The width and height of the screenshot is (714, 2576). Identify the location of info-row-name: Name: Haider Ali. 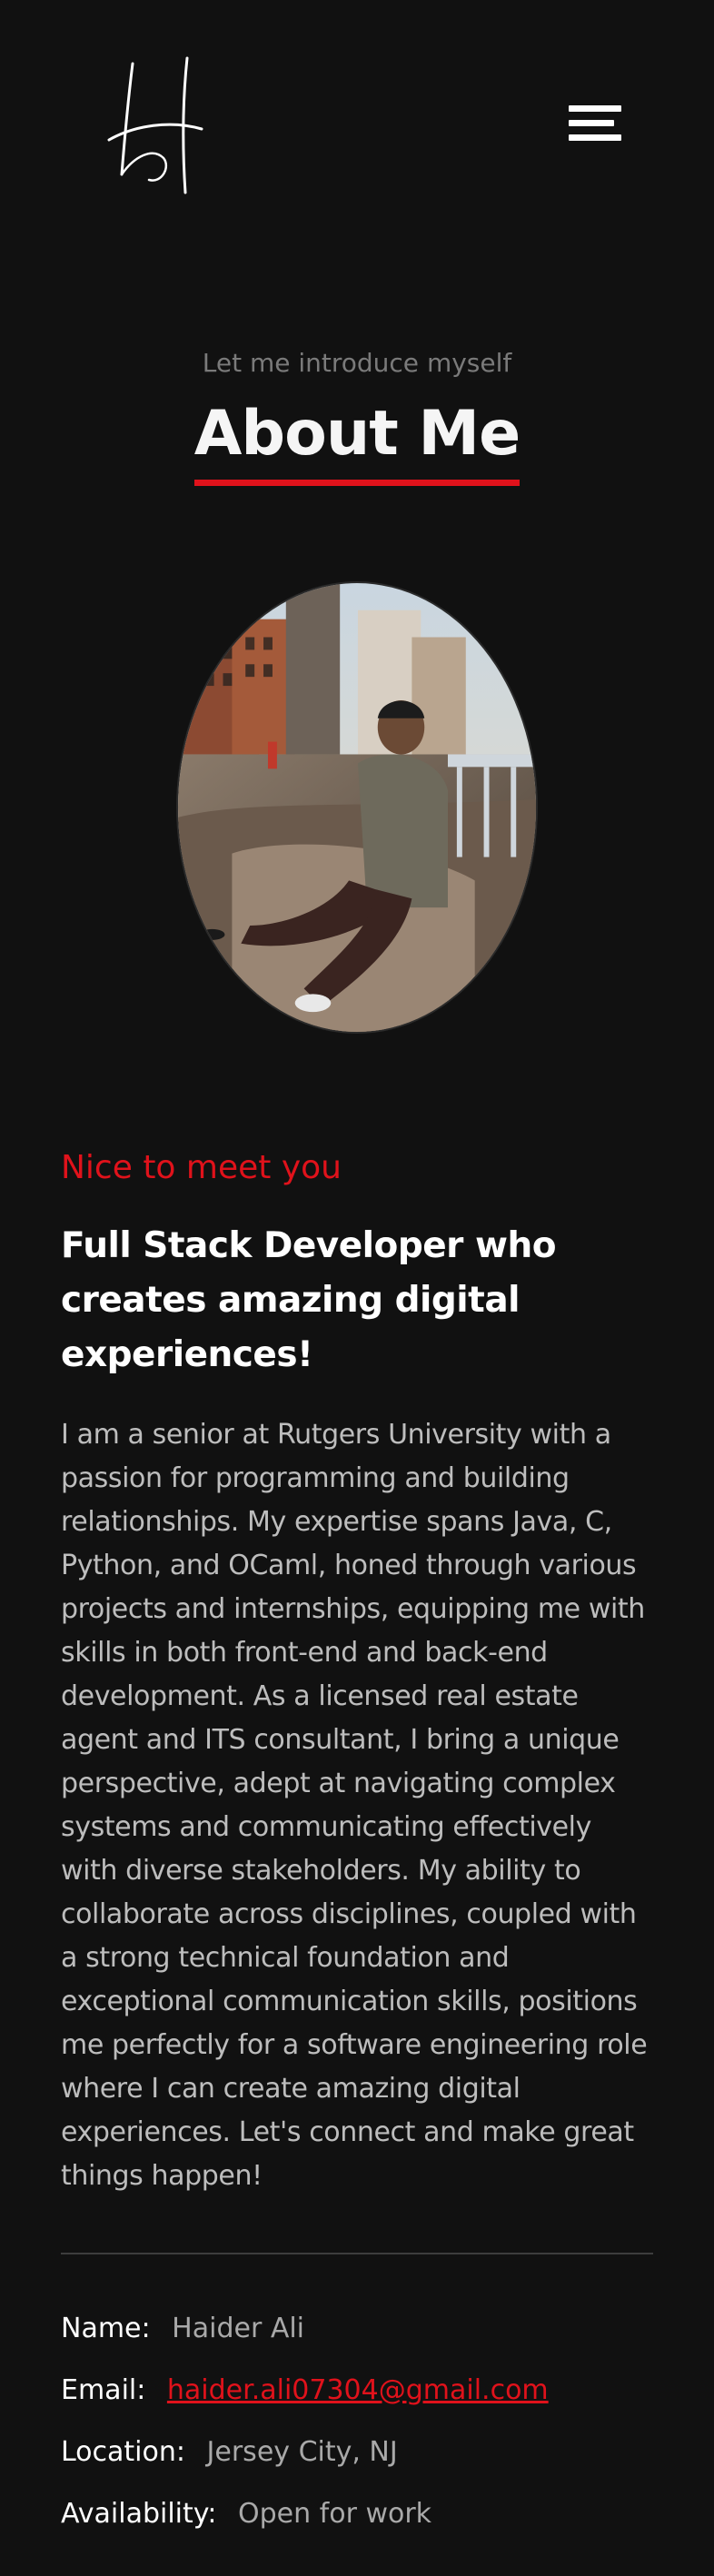
(357, 2338).